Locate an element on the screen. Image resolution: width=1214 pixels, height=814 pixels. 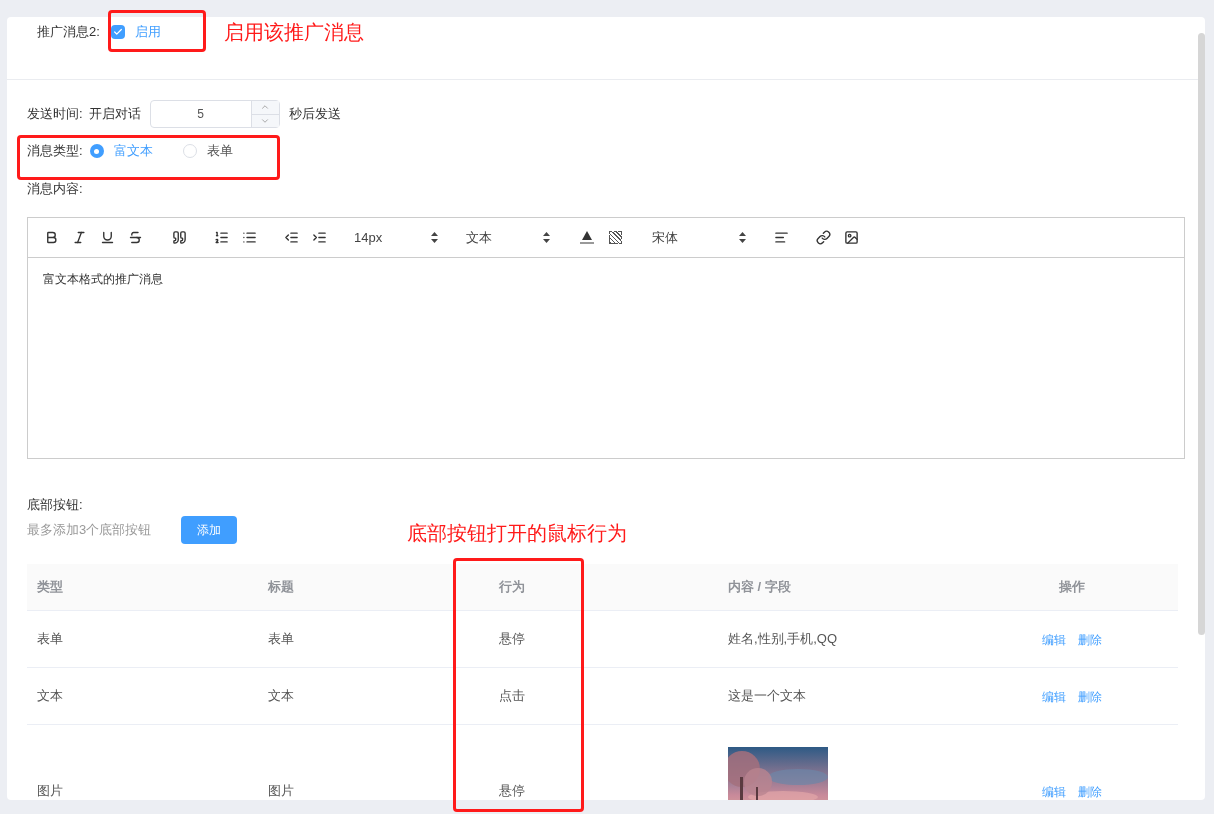
highlight-icon is located at coordinates (615, 237).